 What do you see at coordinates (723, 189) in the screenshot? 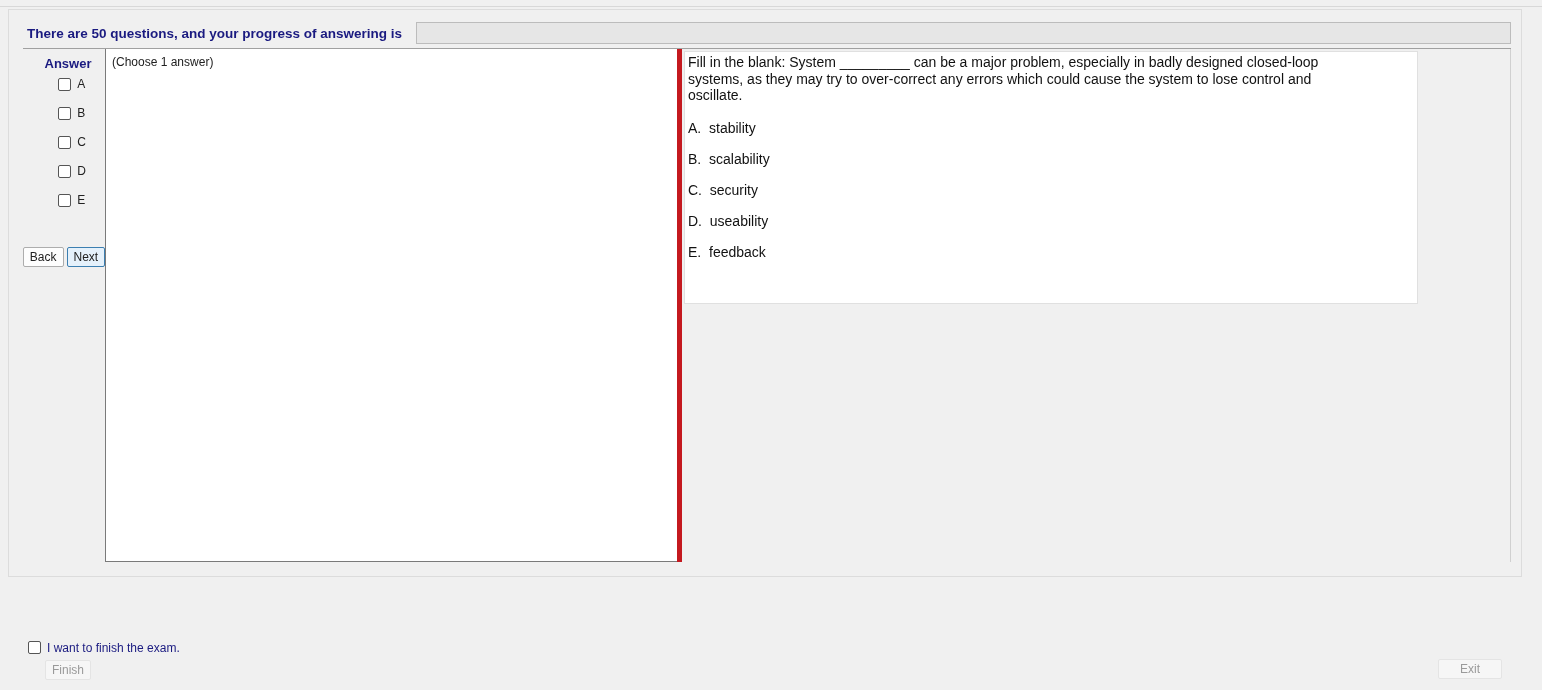
I see `choice-text: C. security` at bounding box center [723, 189].